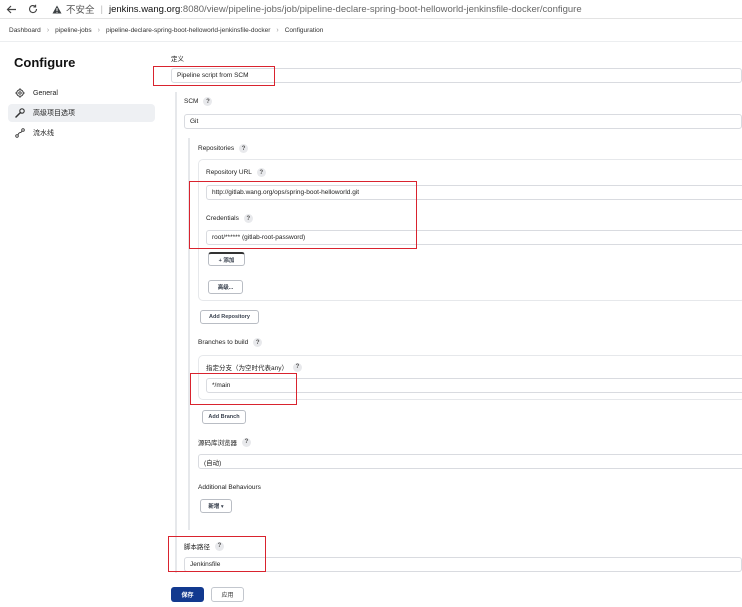 The width and height of the screenshot is (742, 607). What do you see at coordinates (303, 215) in the screenshot?
I see `highlight-box-repository` at bounding box center [303, 215].